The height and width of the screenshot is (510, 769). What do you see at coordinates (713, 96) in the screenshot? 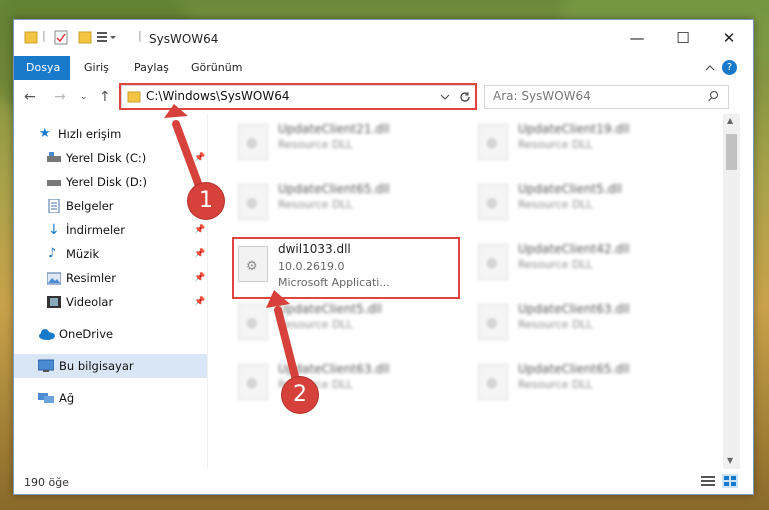
I see `search-icon` at bounding box center [713, 96].